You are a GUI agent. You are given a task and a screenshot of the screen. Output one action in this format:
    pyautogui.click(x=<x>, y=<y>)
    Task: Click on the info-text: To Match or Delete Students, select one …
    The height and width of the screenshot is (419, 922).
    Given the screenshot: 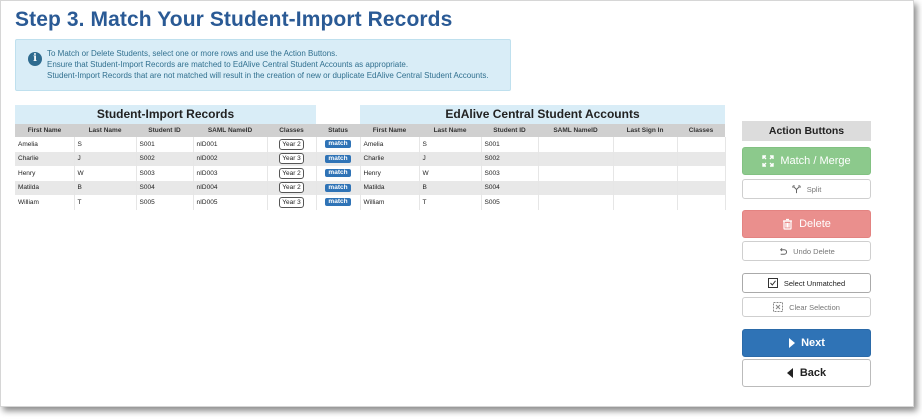 What is the action you would take?
    pyautogui.click(x=268, y=64)
    